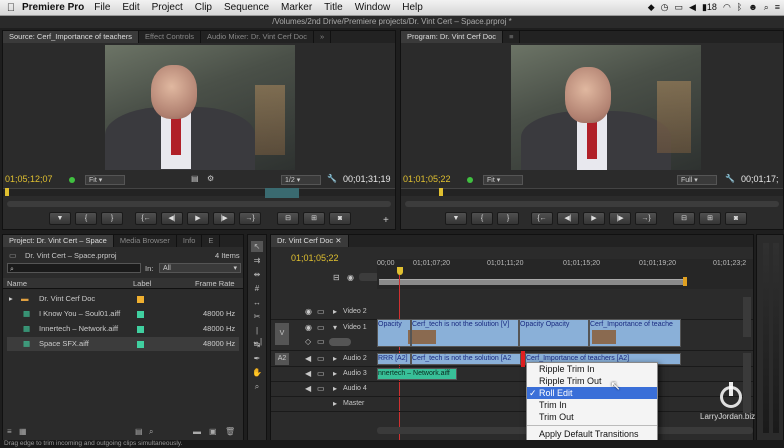  I want to click on clip-cerf-tech-video: Cerf_tech is not the solution [V], so click(465, 333).